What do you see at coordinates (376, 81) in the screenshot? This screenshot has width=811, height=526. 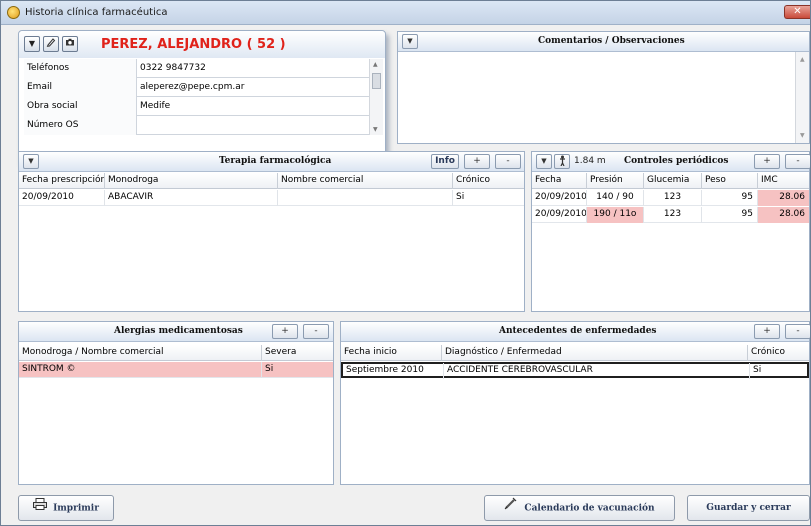 I see `scroll-thumb` at bounding box center [376, 81].